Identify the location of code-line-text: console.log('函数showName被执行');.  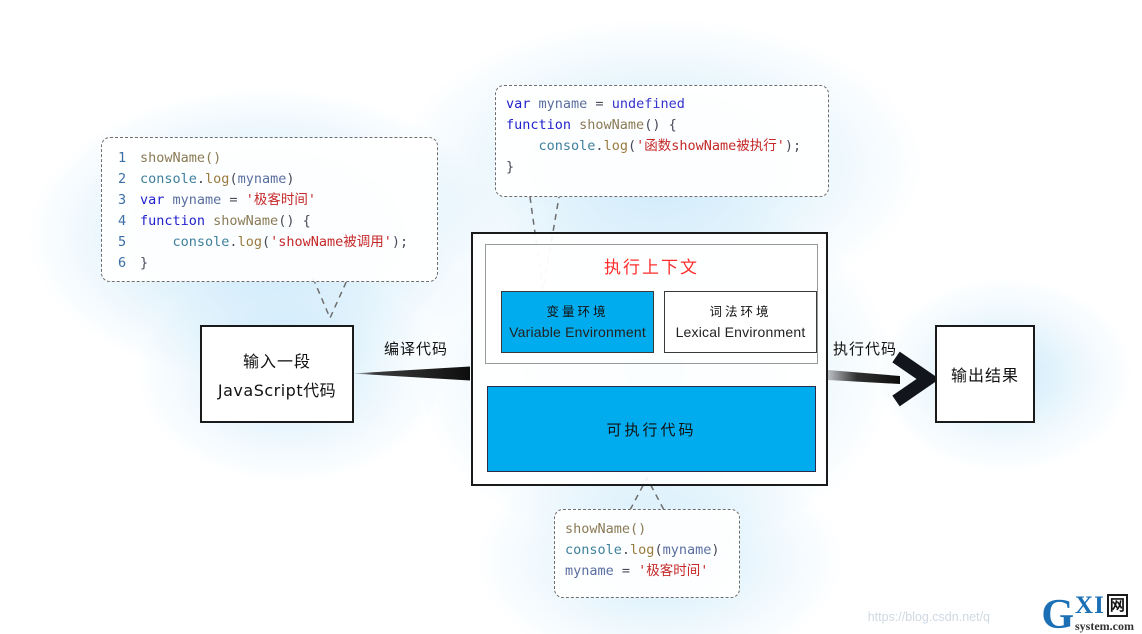
(654, 146).